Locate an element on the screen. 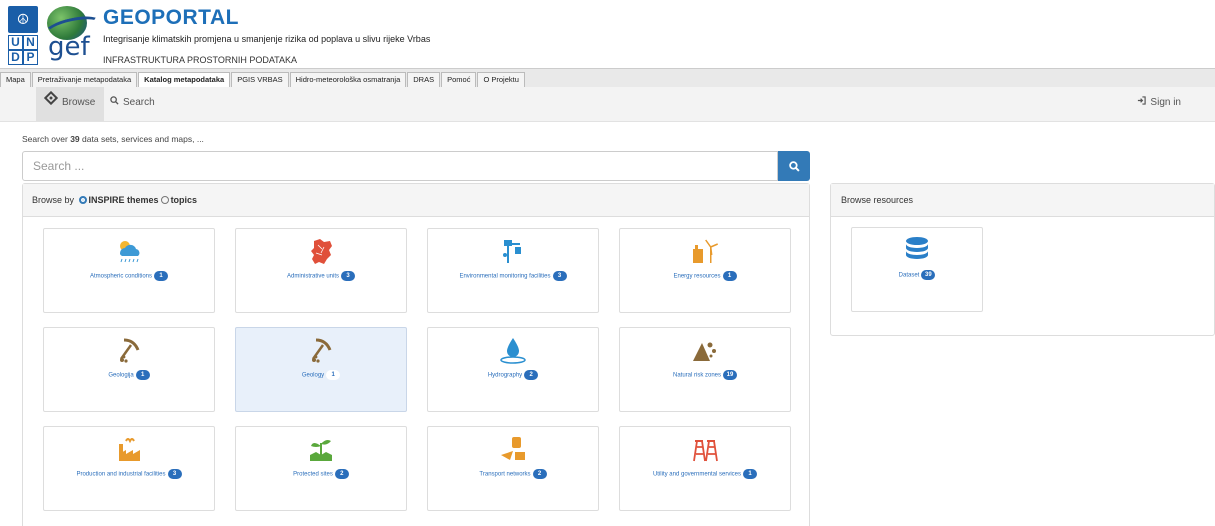 This screenshot has width=1215, height=526. nav-search: Search is located at coordinates (132, 104).